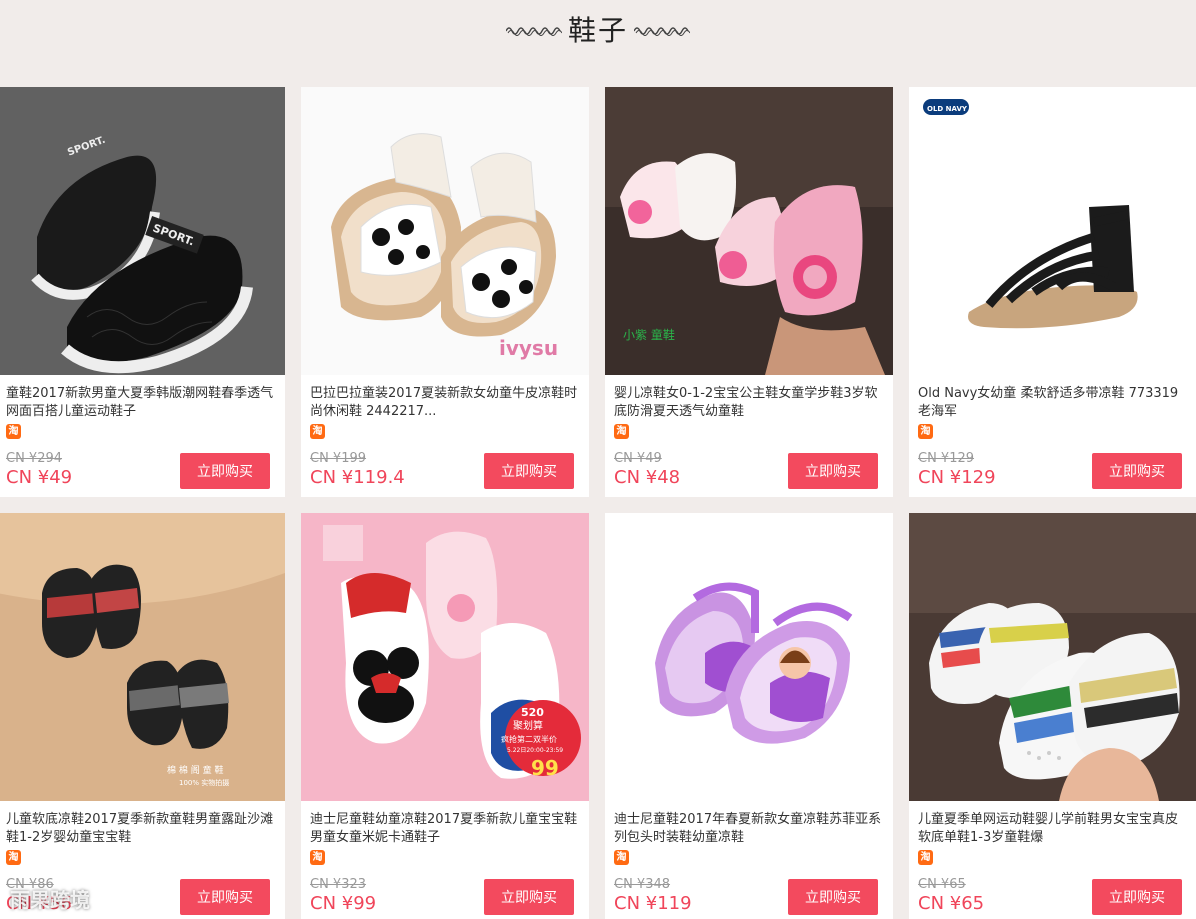  I want to click on sale-badge-sub: 疯抢第二双半价, so click(529, 739).